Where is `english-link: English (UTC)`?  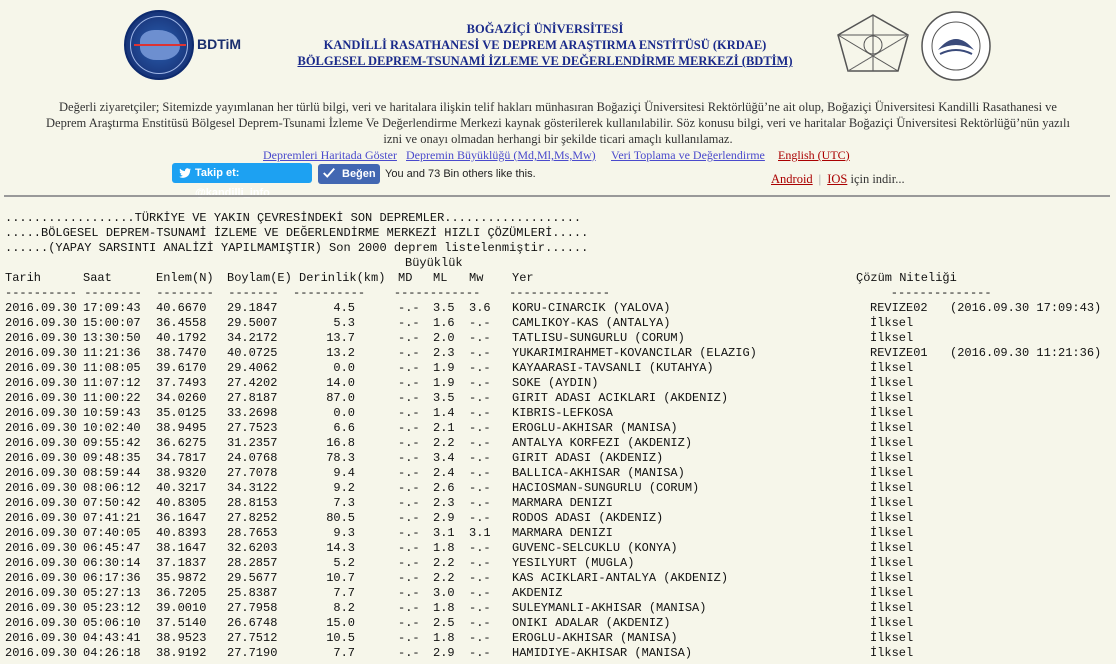 english-link: English (UTC) is located at coordinates (814, 155).